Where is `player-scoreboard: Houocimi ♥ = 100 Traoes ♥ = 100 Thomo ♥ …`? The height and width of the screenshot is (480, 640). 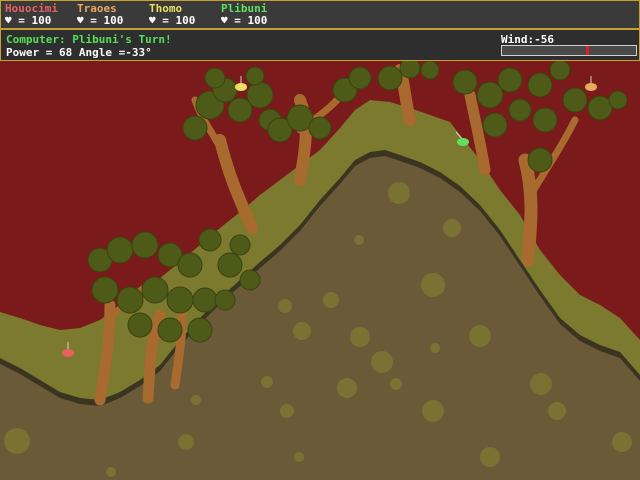
player-scoreboard: Houocimi ♥ = 100 Traoes ♥ = 100 Thomo ♥ … is located at coordinates (320, 14).